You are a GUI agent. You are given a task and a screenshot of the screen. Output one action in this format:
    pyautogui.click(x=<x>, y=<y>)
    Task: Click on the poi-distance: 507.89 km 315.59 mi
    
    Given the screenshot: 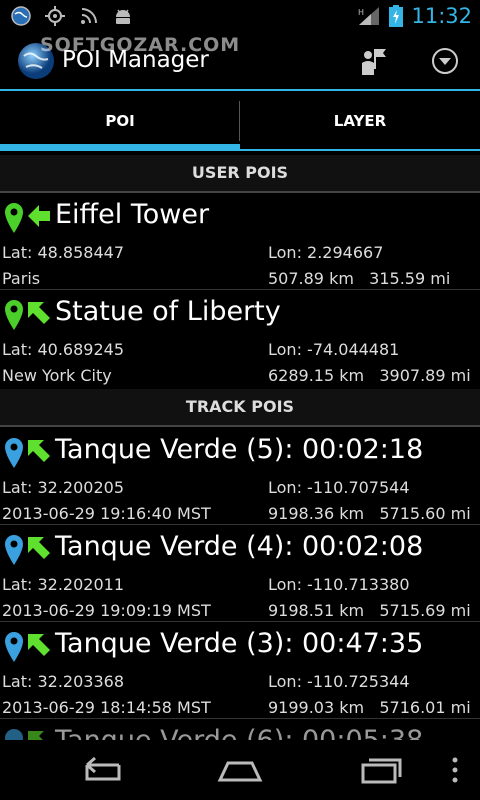 What is the action you would take?
    pyautogui.click(x=359, y=278)
    